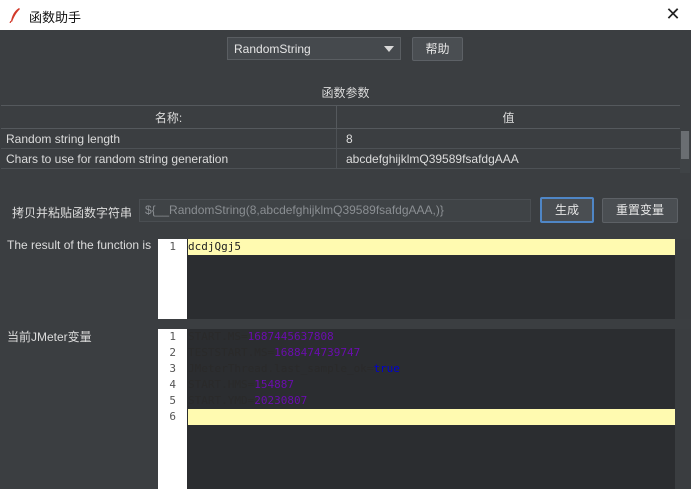  I want to click on close-icon: ✕, so click(673, 14).